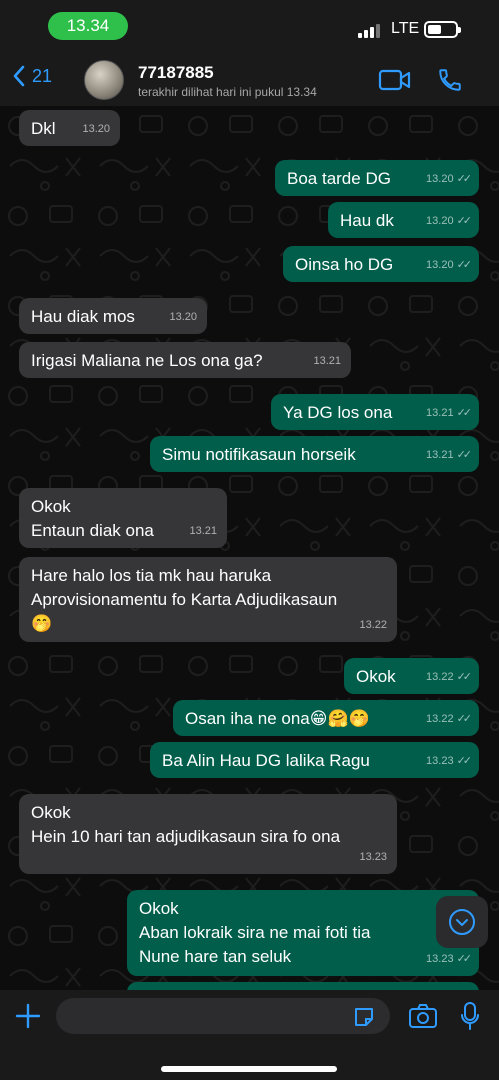  I want to click on back-button: 21, so click(32, 76).